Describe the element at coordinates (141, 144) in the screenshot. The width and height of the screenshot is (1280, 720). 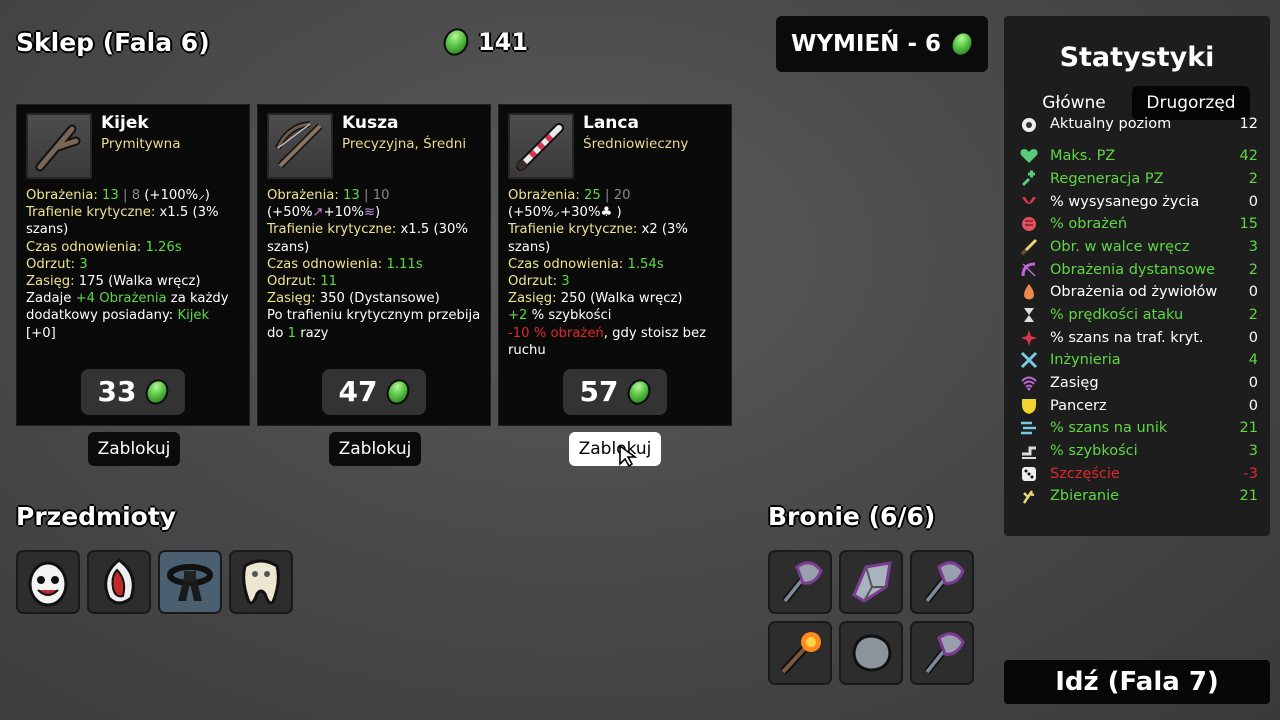
I see `weapon-class: Prymitywna` at that location.